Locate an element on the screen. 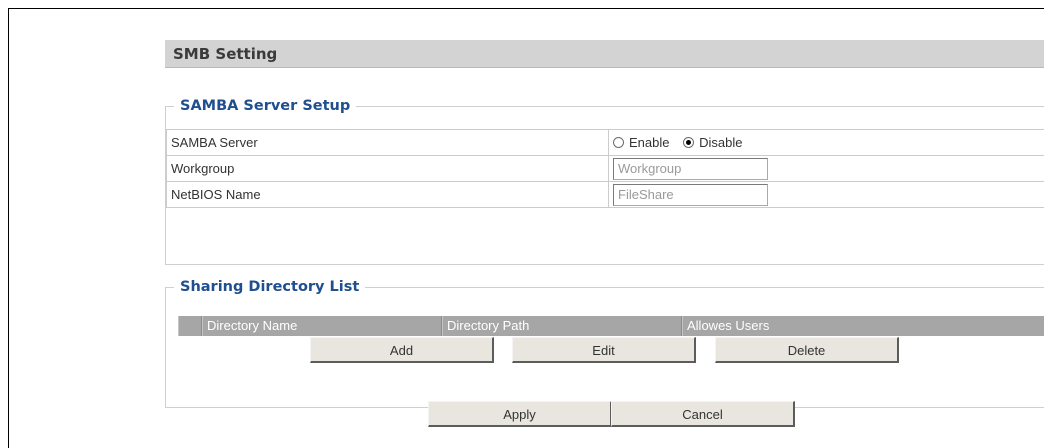 Image resolution: width=1044 pixels, height=448 pixels. samba-server-row: SAMBA Server Enable Disable is located at coordinates (605, 143).